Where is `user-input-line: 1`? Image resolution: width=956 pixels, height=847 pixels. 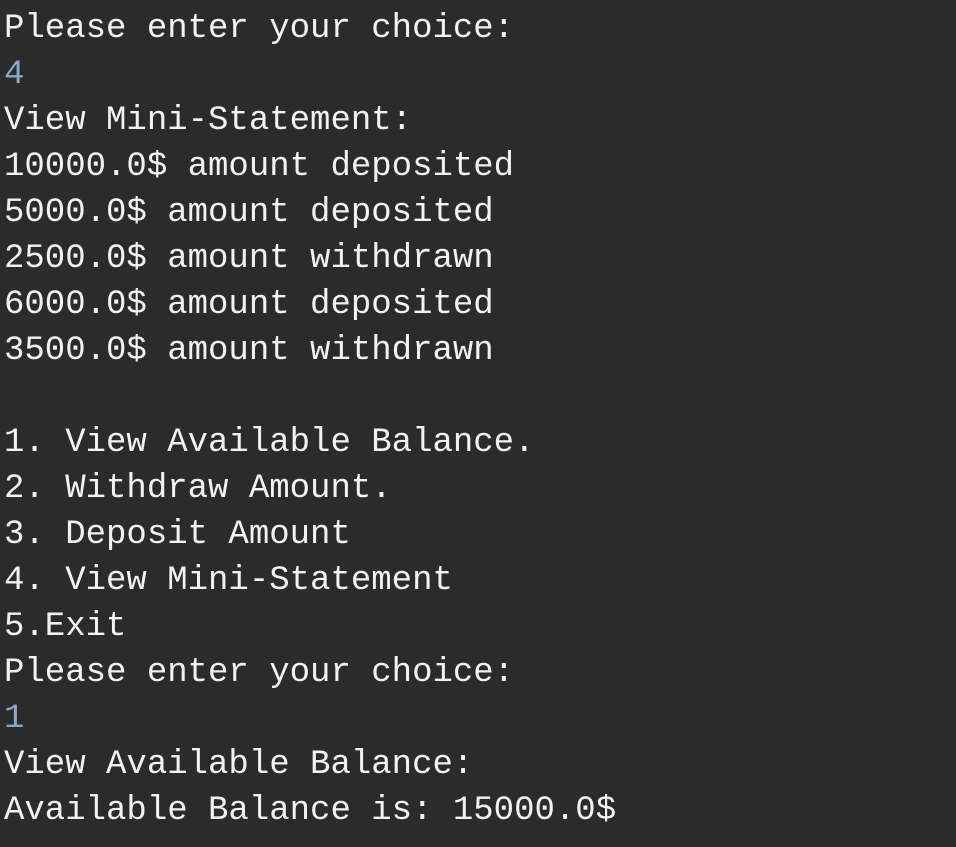 user-input-line: 1 is located at coordinates (14, 719).